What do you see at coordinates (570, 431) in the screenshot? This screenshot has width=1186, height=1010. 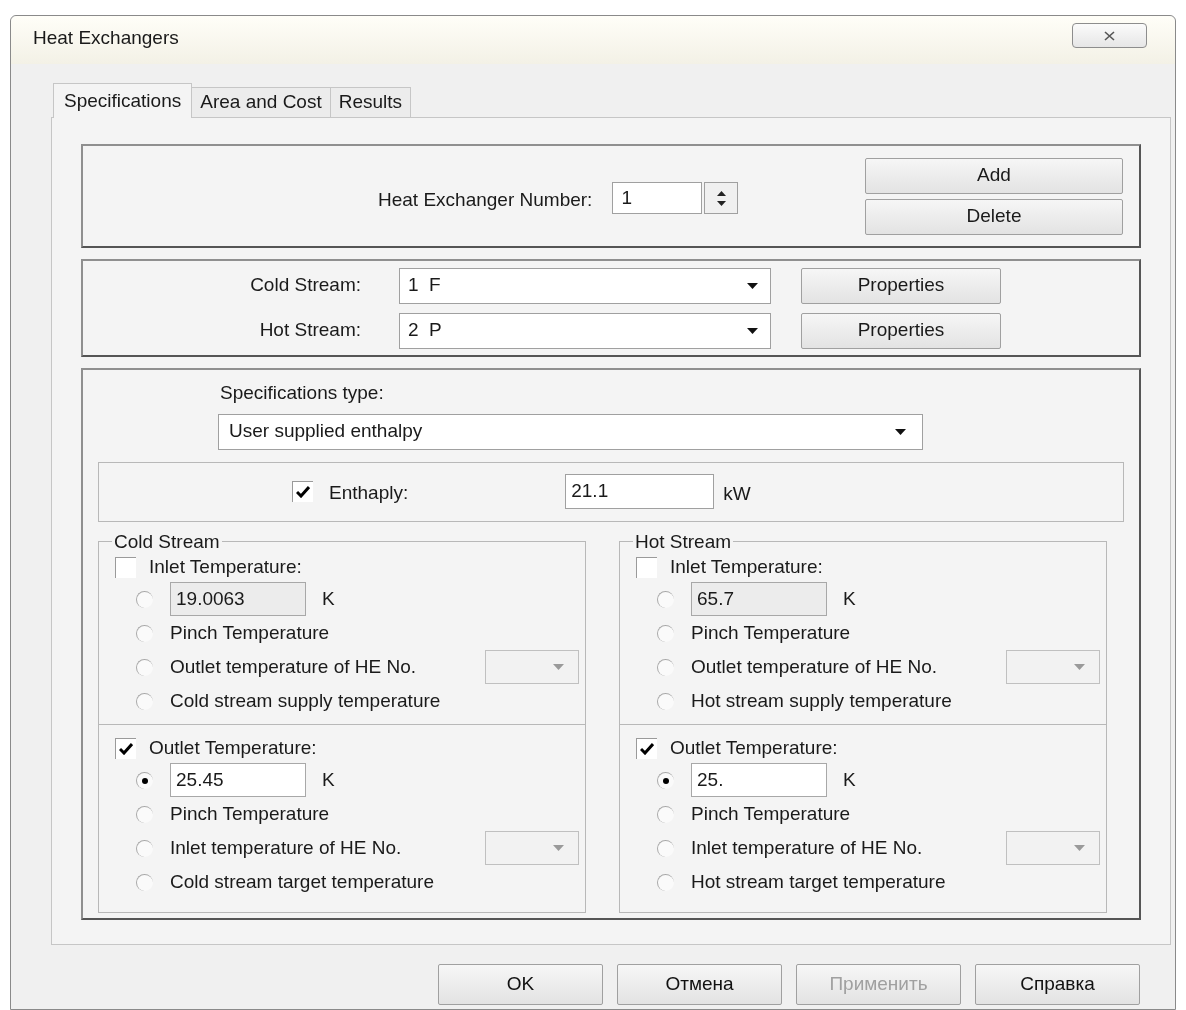 I see `dropdown: User supplied enthalpy` at bounding box center [570, 431].